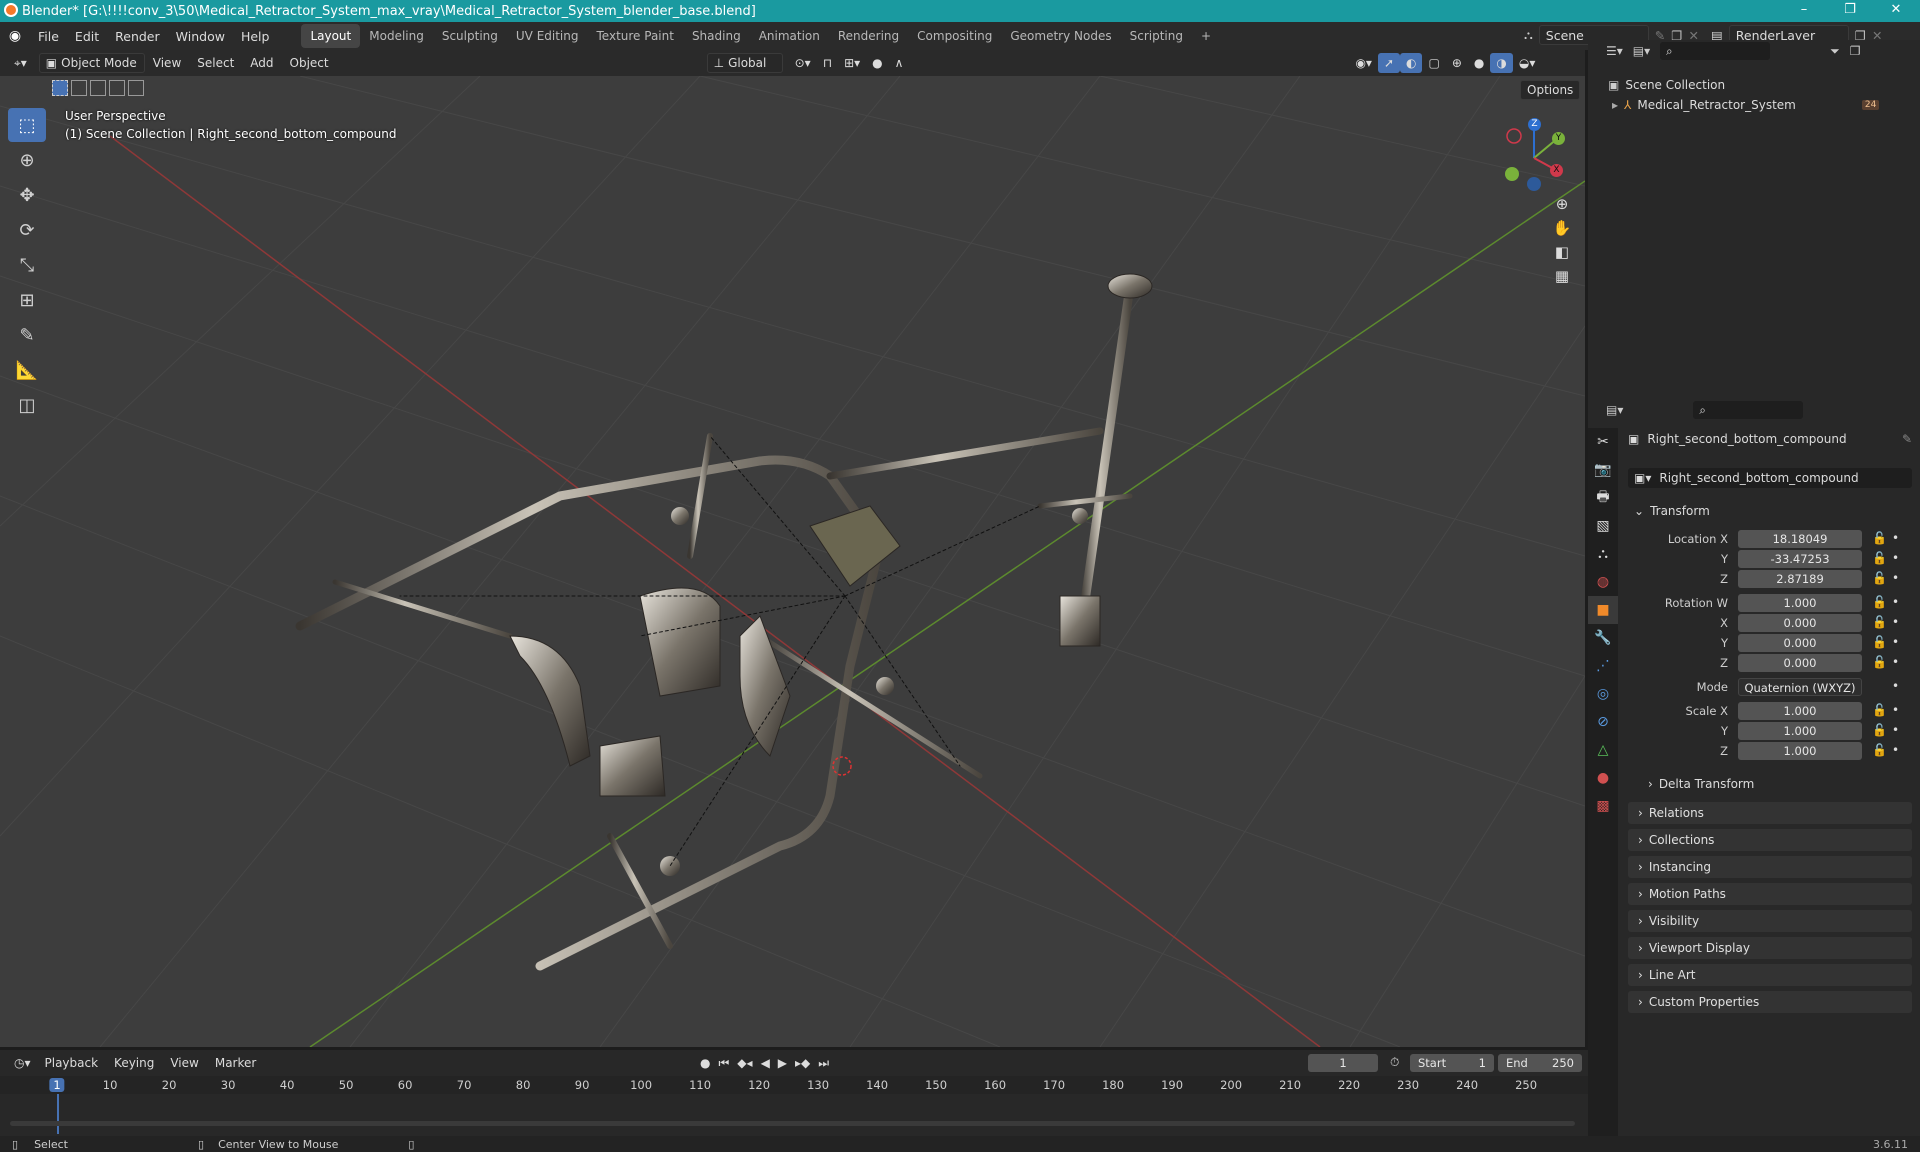  I want to click on playhead, so click(58, 1114).